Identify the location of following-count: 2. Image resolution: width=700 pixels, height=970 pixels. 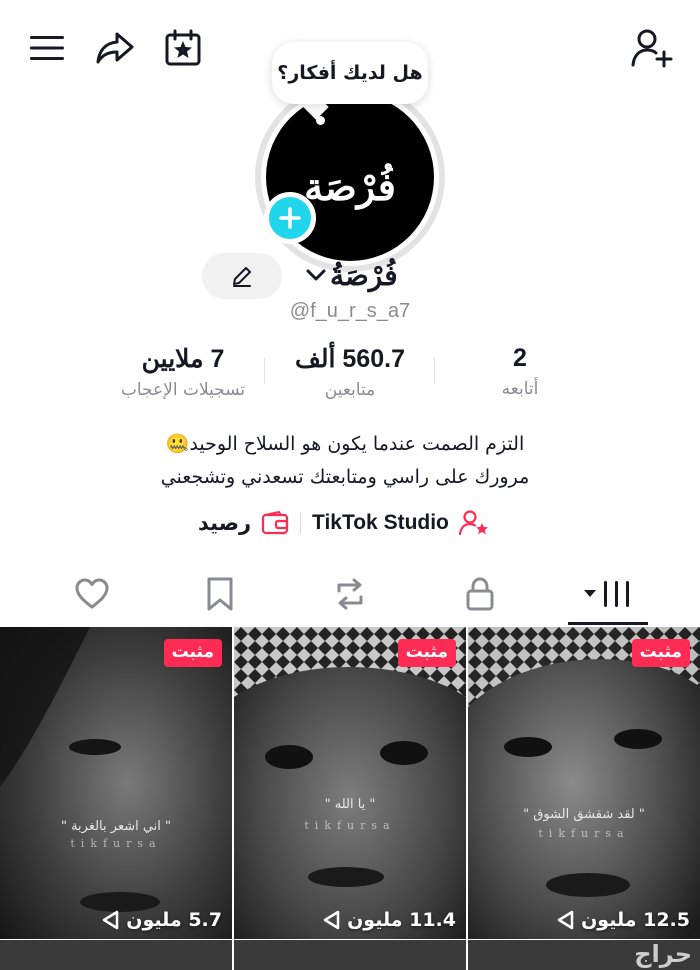
(520, 358).